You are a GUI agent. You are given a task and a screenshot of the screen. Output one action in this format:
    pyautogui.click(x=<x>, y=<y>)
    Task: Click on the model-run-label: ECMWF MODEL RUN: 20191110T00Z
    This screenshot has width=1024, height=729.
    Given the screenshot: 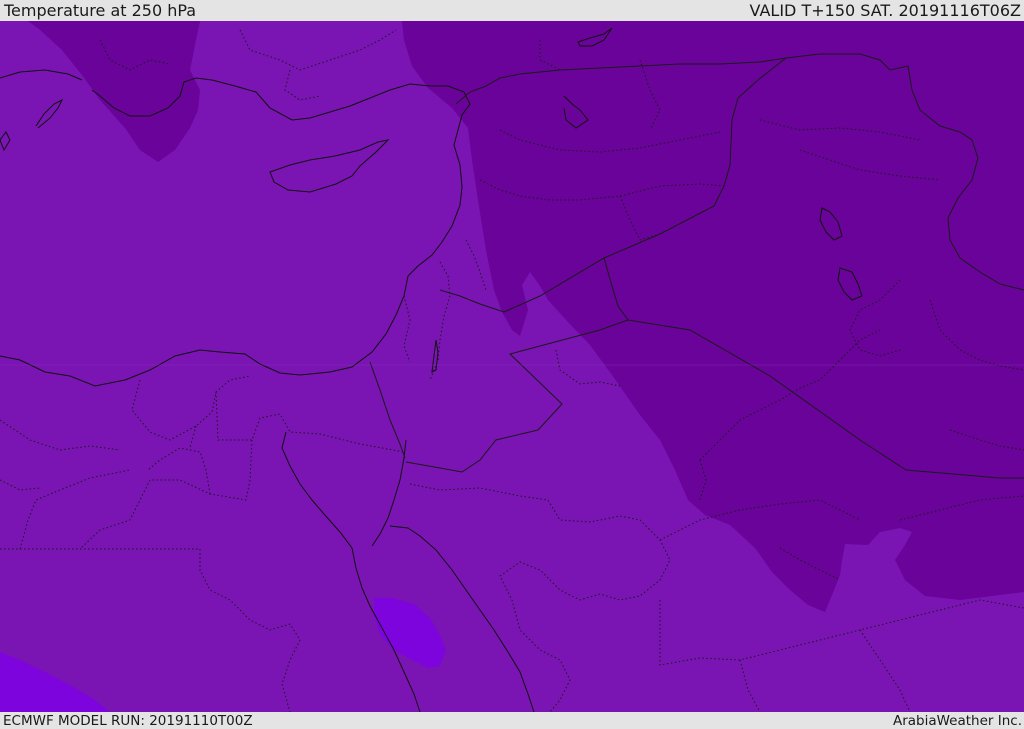 What is the action you would take?
    pyautogui.click(x=128, y=720)
    